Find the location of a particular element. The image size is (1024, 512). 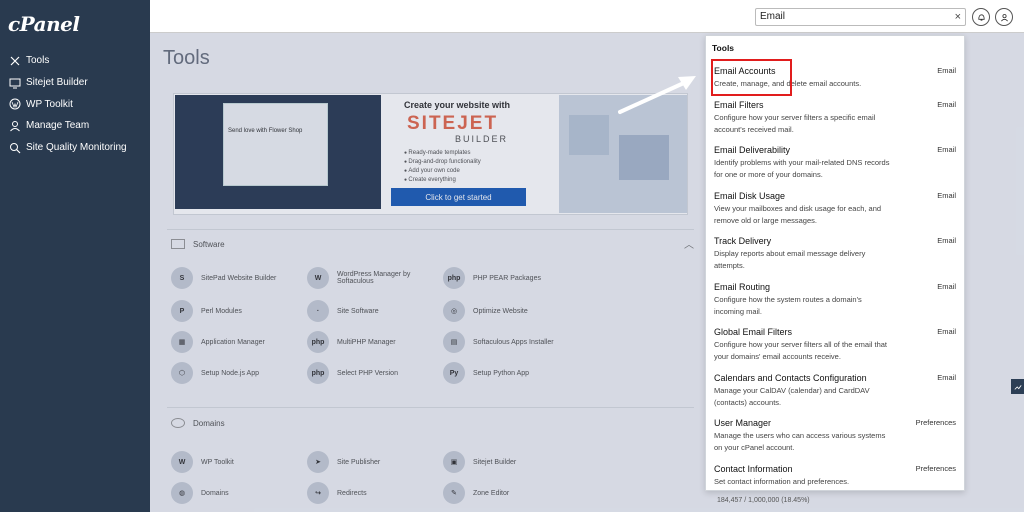

tool-item-setup-python: Py Setup Python App is located at coordinates (510, 373).